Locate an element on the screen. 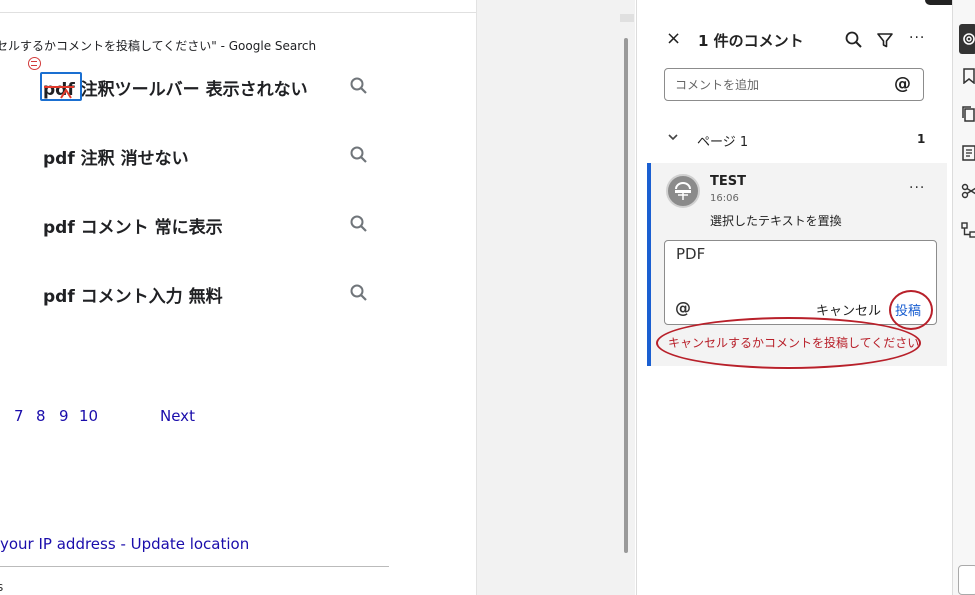  suggestion-1: pdf 注釈ツールバー 表示されない is located at coordinates (175, 87).